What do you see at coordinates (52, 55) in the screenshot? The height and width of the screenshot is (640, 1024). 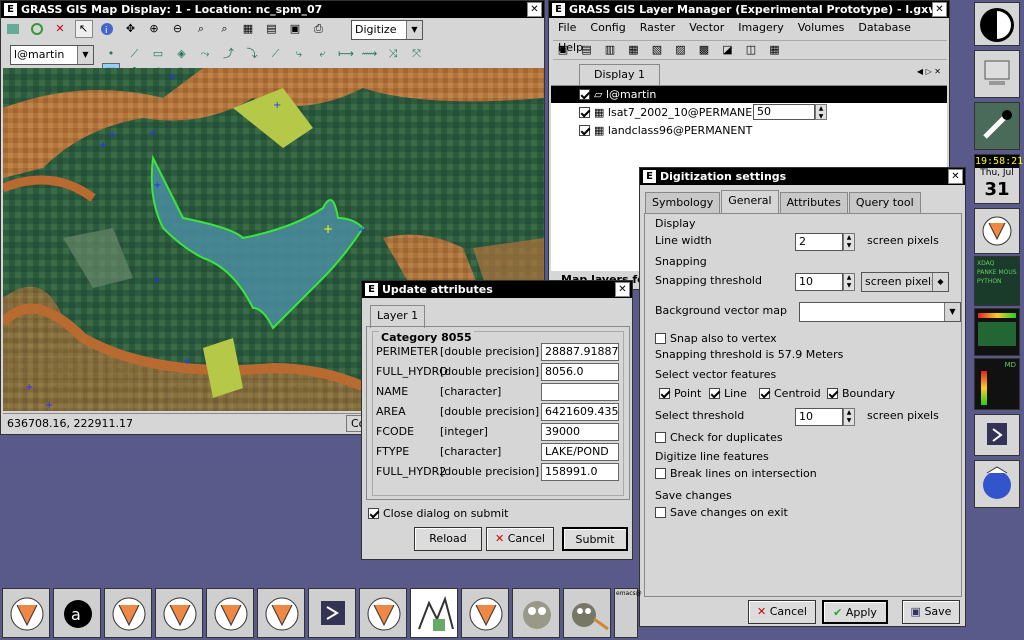 I see `vector-map-select: l@martin ▼` at bounding box center [52, 55].